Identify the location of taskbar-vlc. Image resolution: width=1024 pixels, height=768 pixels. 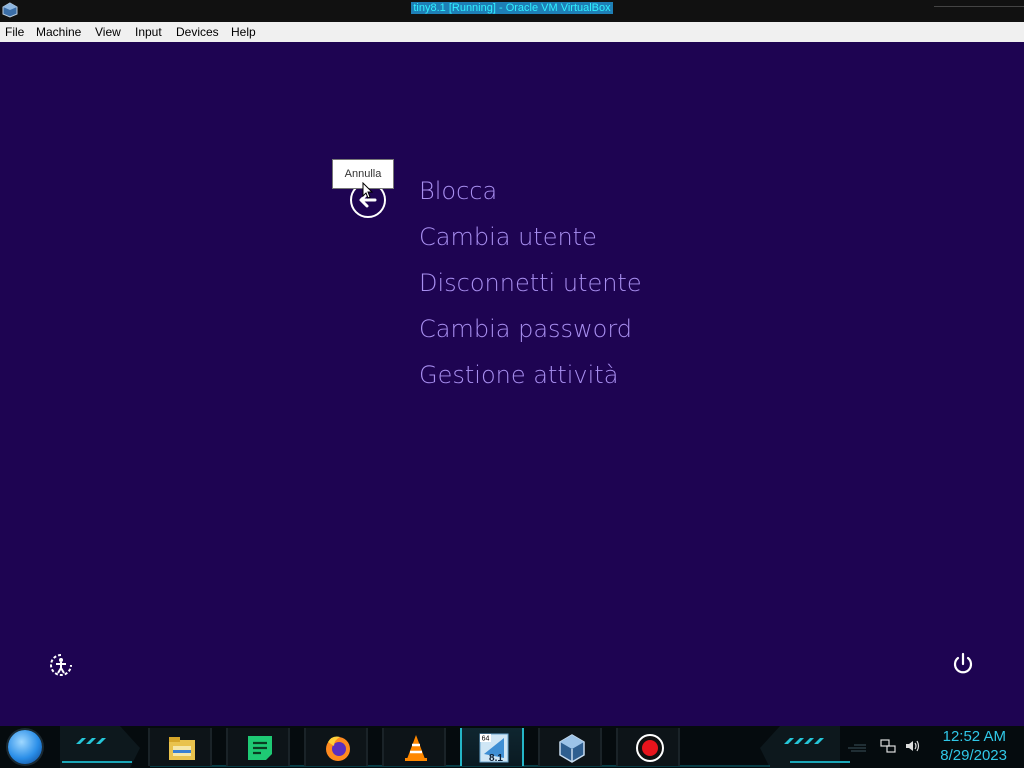
(414, 747).